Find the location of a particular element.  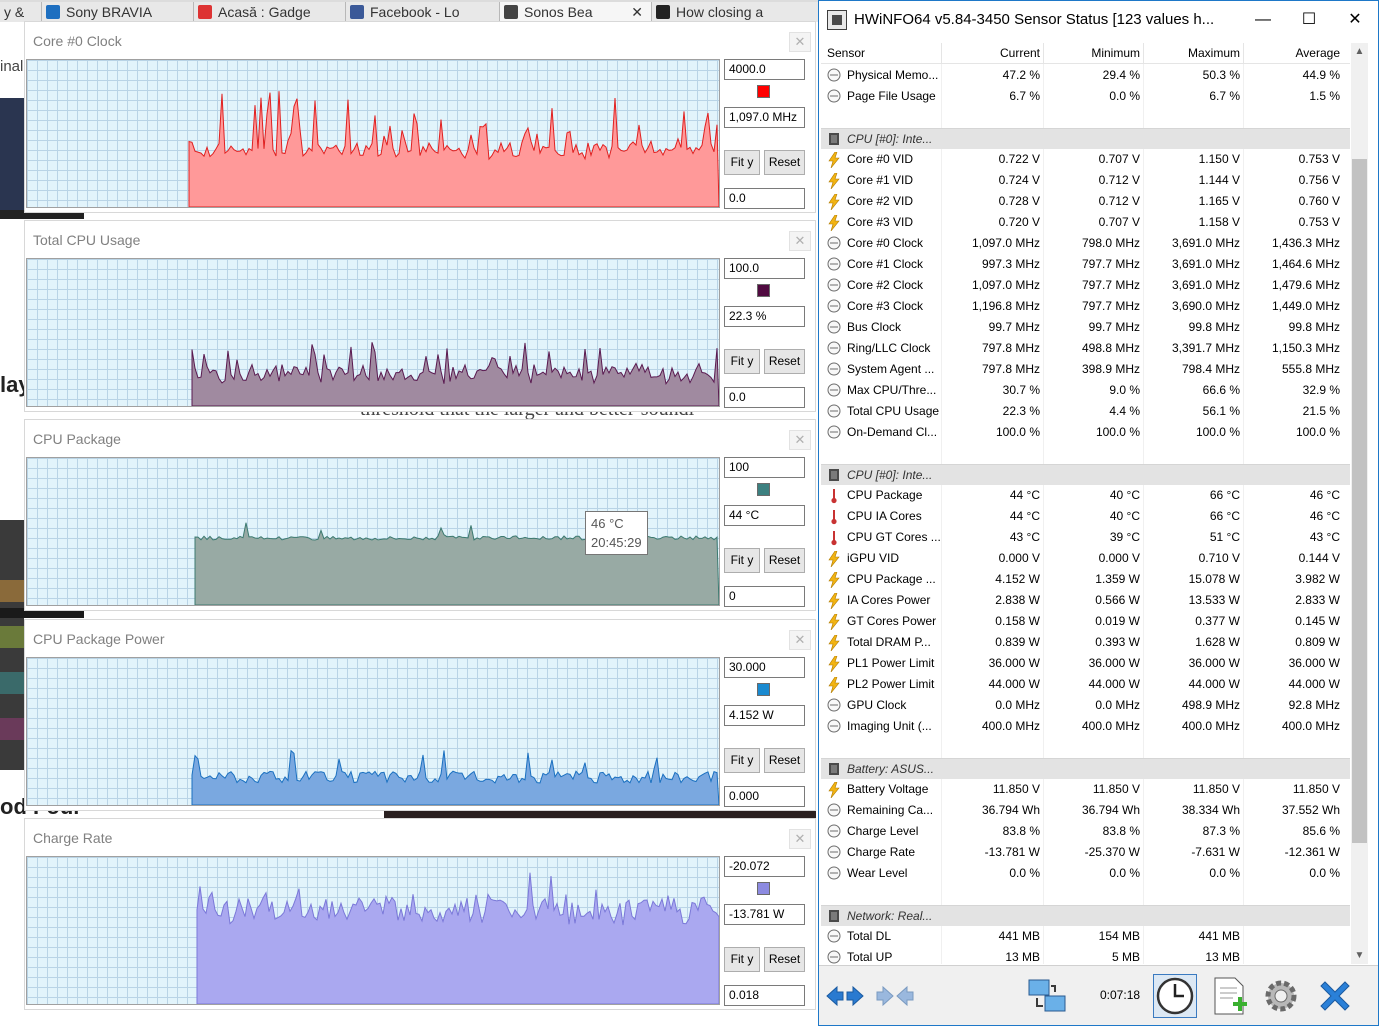

minimize-button: — is located at coordinates (1263, 20).